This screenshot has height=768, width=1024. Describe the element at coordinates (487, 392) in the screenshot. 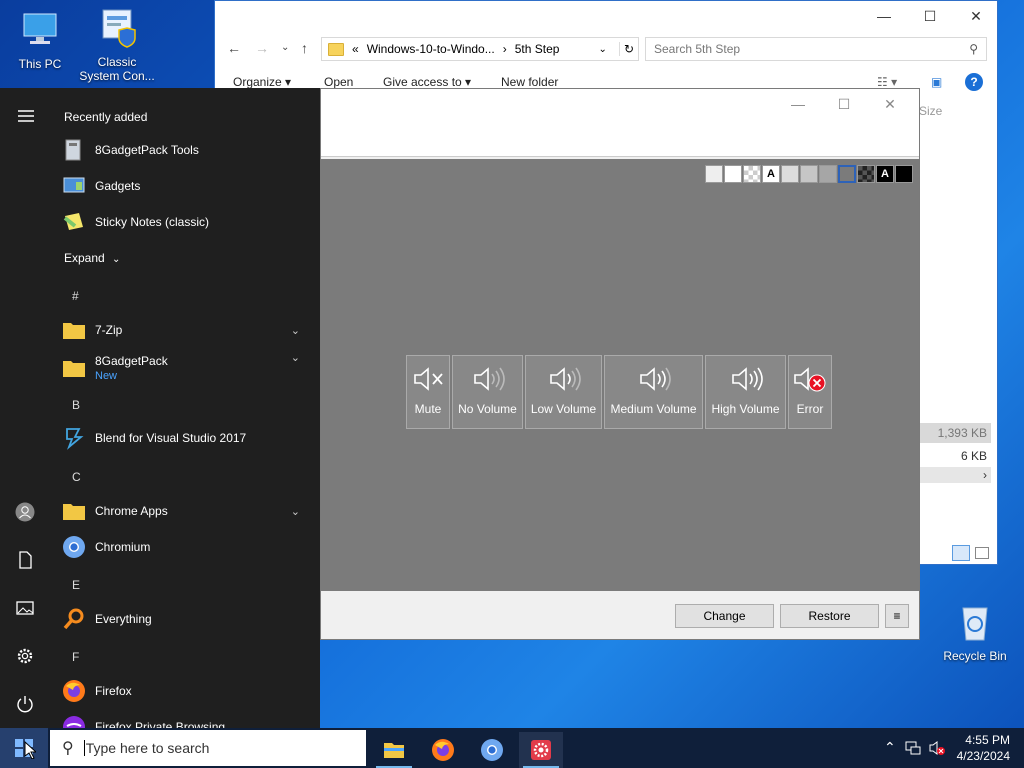

I see `tile-no-volume: No Volume` at that location.